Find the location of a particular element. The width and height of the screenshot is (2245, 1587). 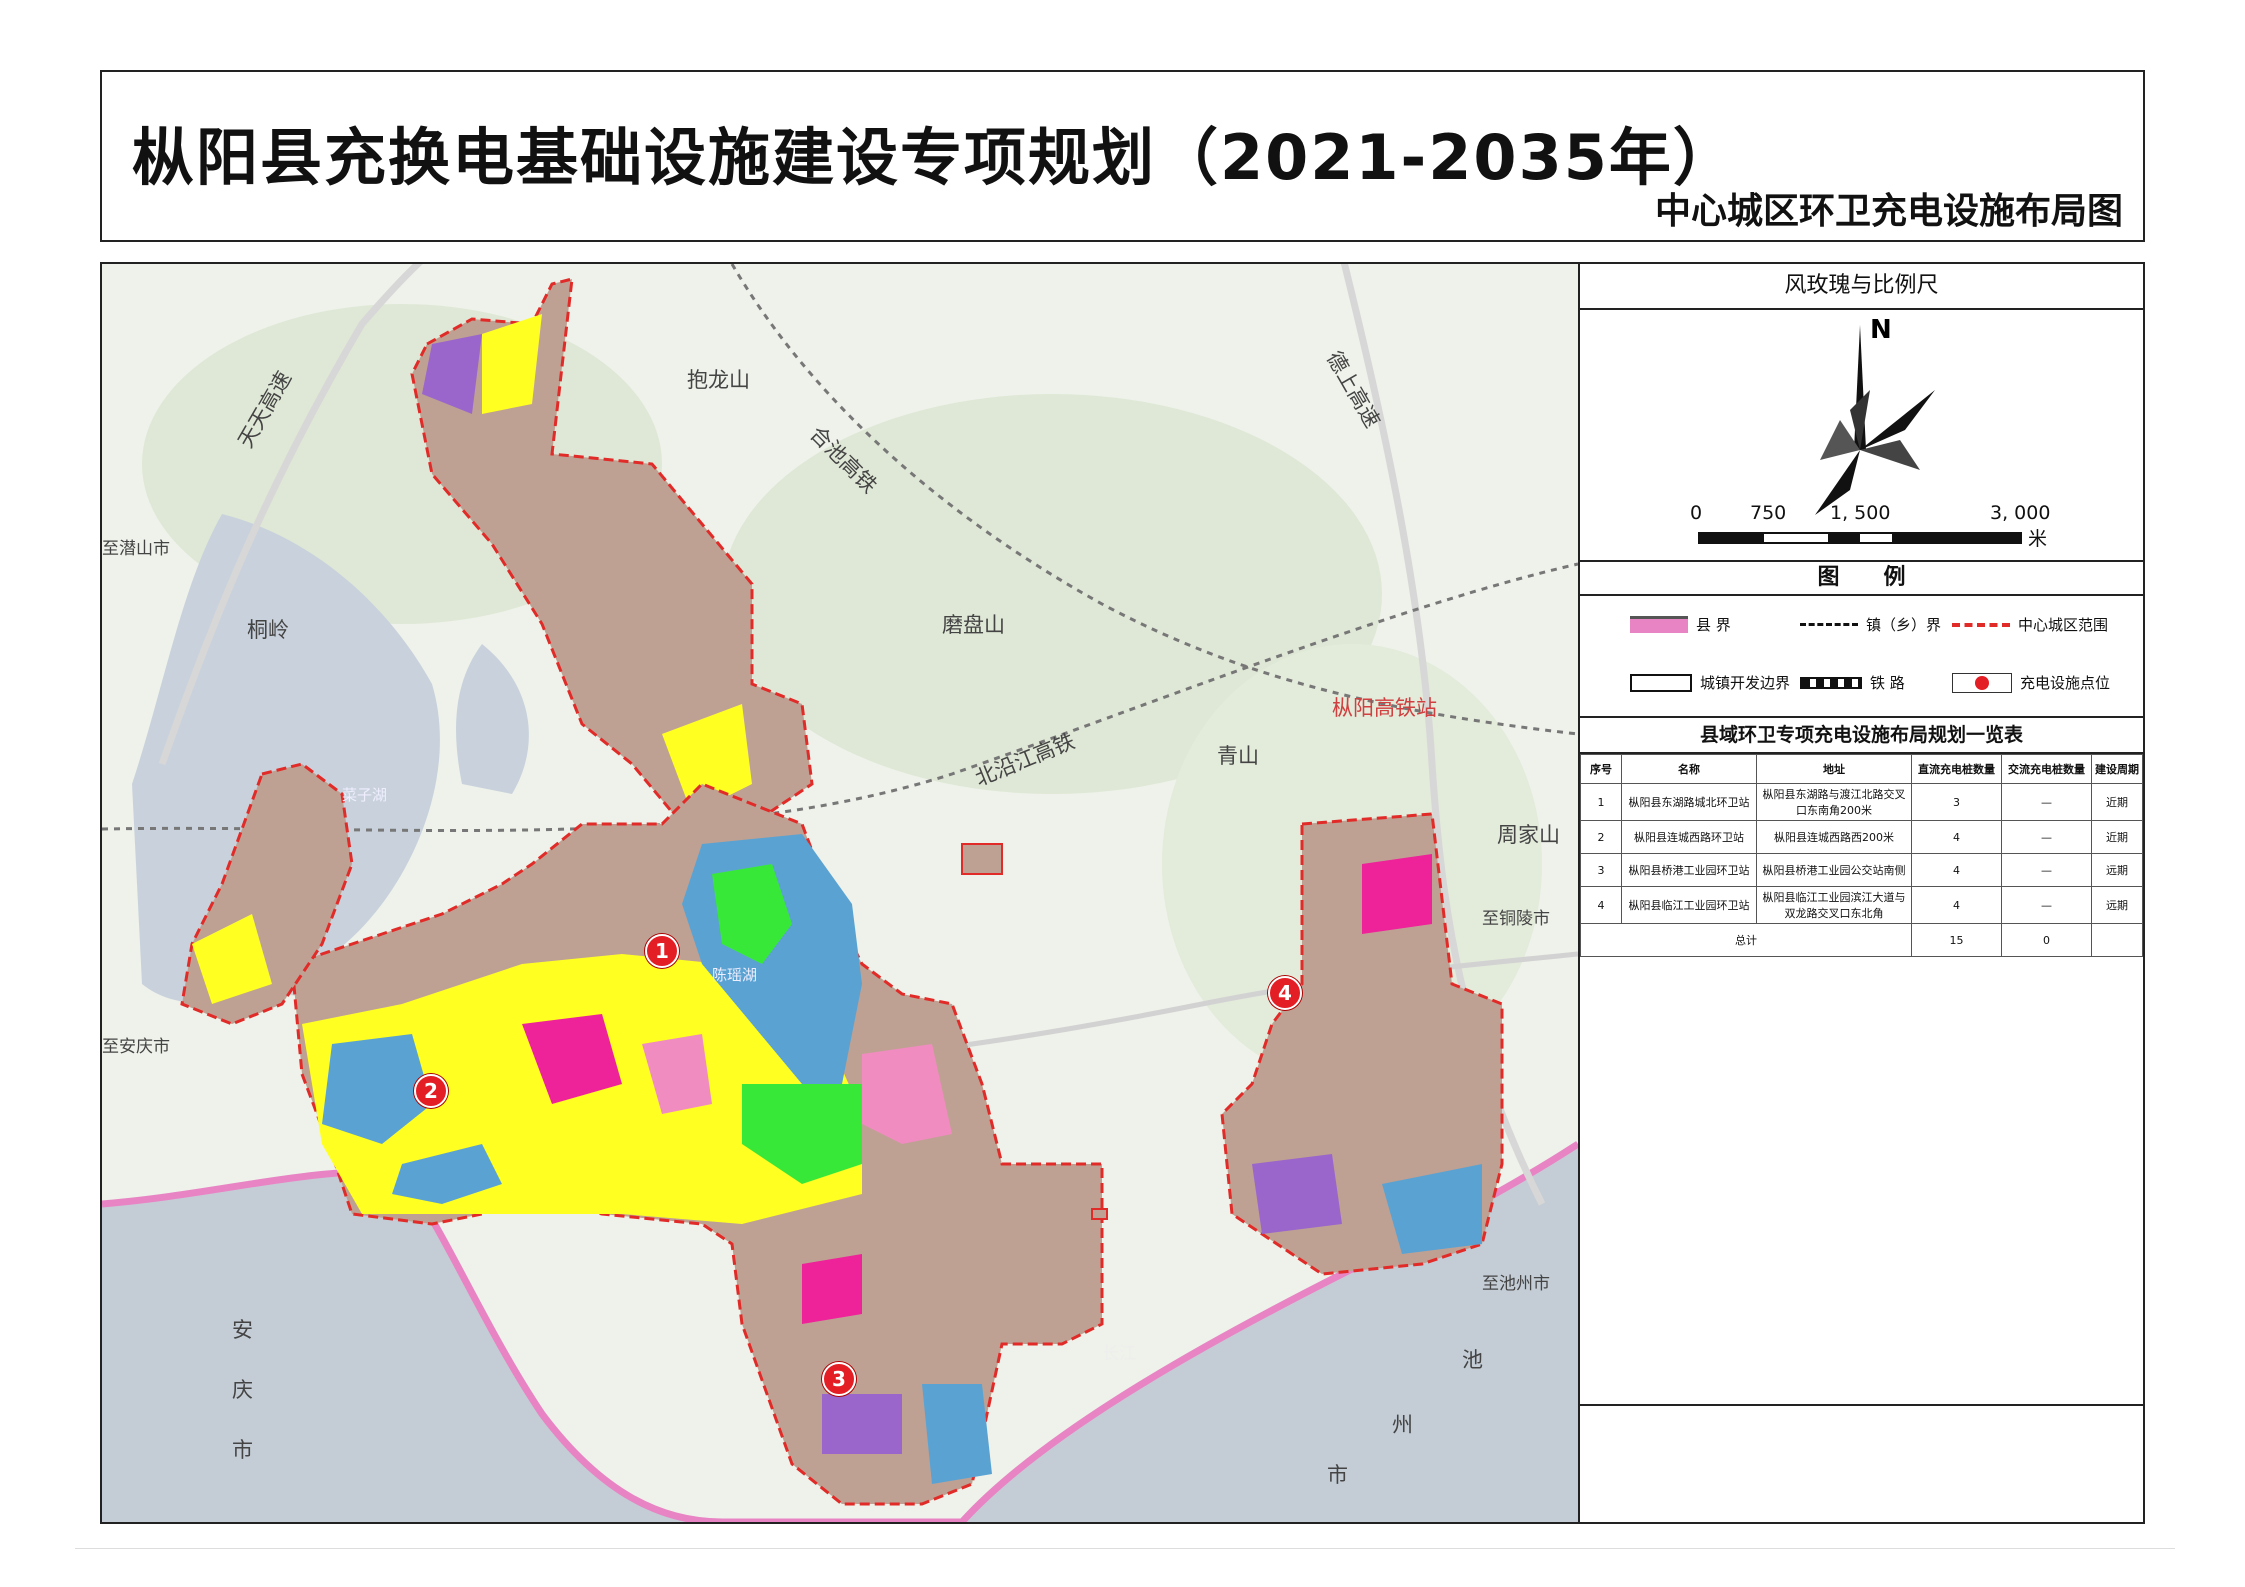

cell-index: 3 is located at coordinates (1601, 870).